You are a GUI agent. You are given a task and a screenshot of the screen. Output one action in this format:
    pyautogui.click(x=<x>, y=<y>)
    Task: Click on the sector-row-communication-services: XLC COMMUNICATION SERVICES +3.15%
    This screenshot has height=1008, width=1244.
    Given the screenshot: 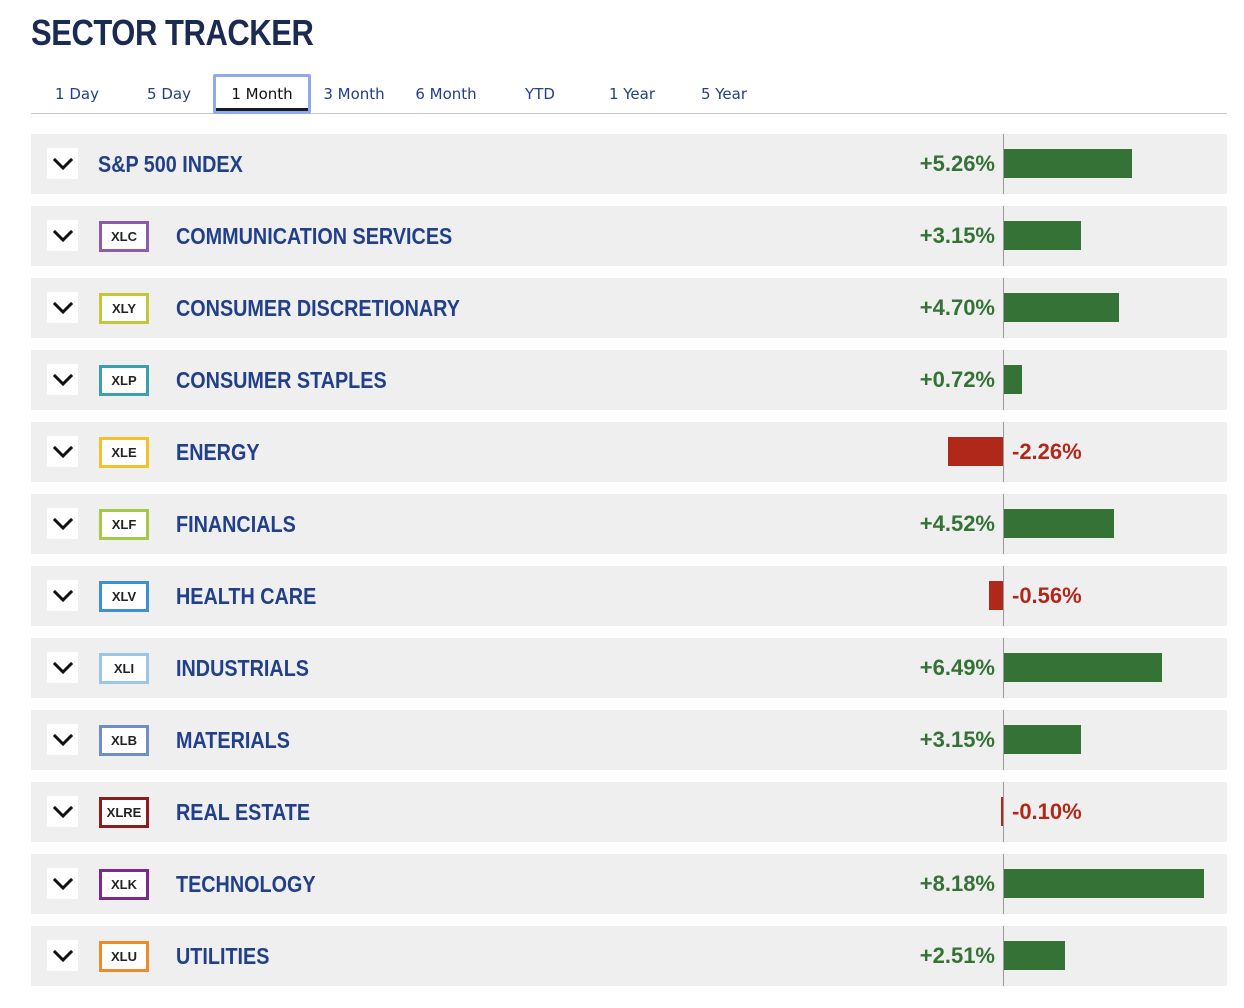 What is the action you would take?
    pyautogui.click(x=629, y=236)
    